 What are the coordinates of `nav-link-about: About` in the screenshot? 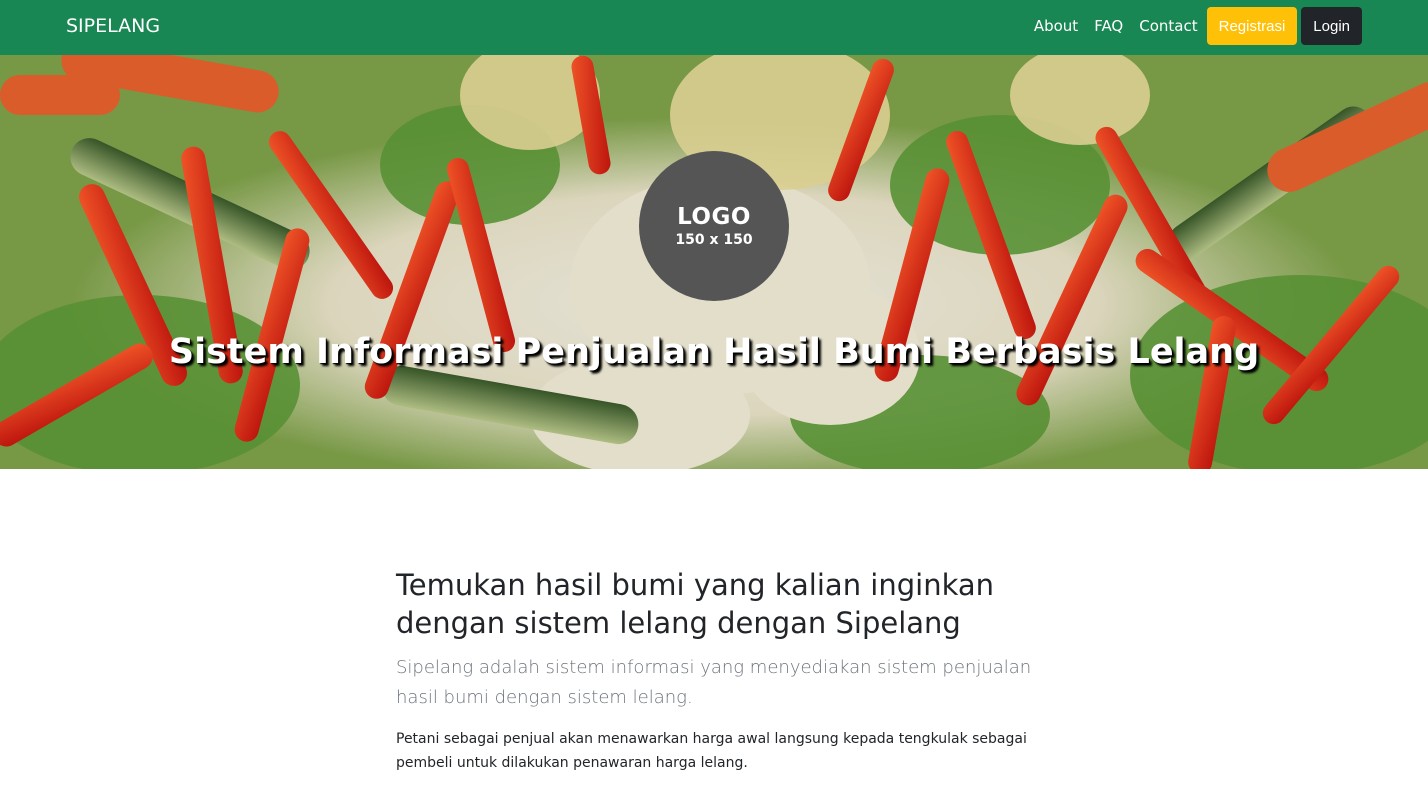 It's located at (1056, 26).